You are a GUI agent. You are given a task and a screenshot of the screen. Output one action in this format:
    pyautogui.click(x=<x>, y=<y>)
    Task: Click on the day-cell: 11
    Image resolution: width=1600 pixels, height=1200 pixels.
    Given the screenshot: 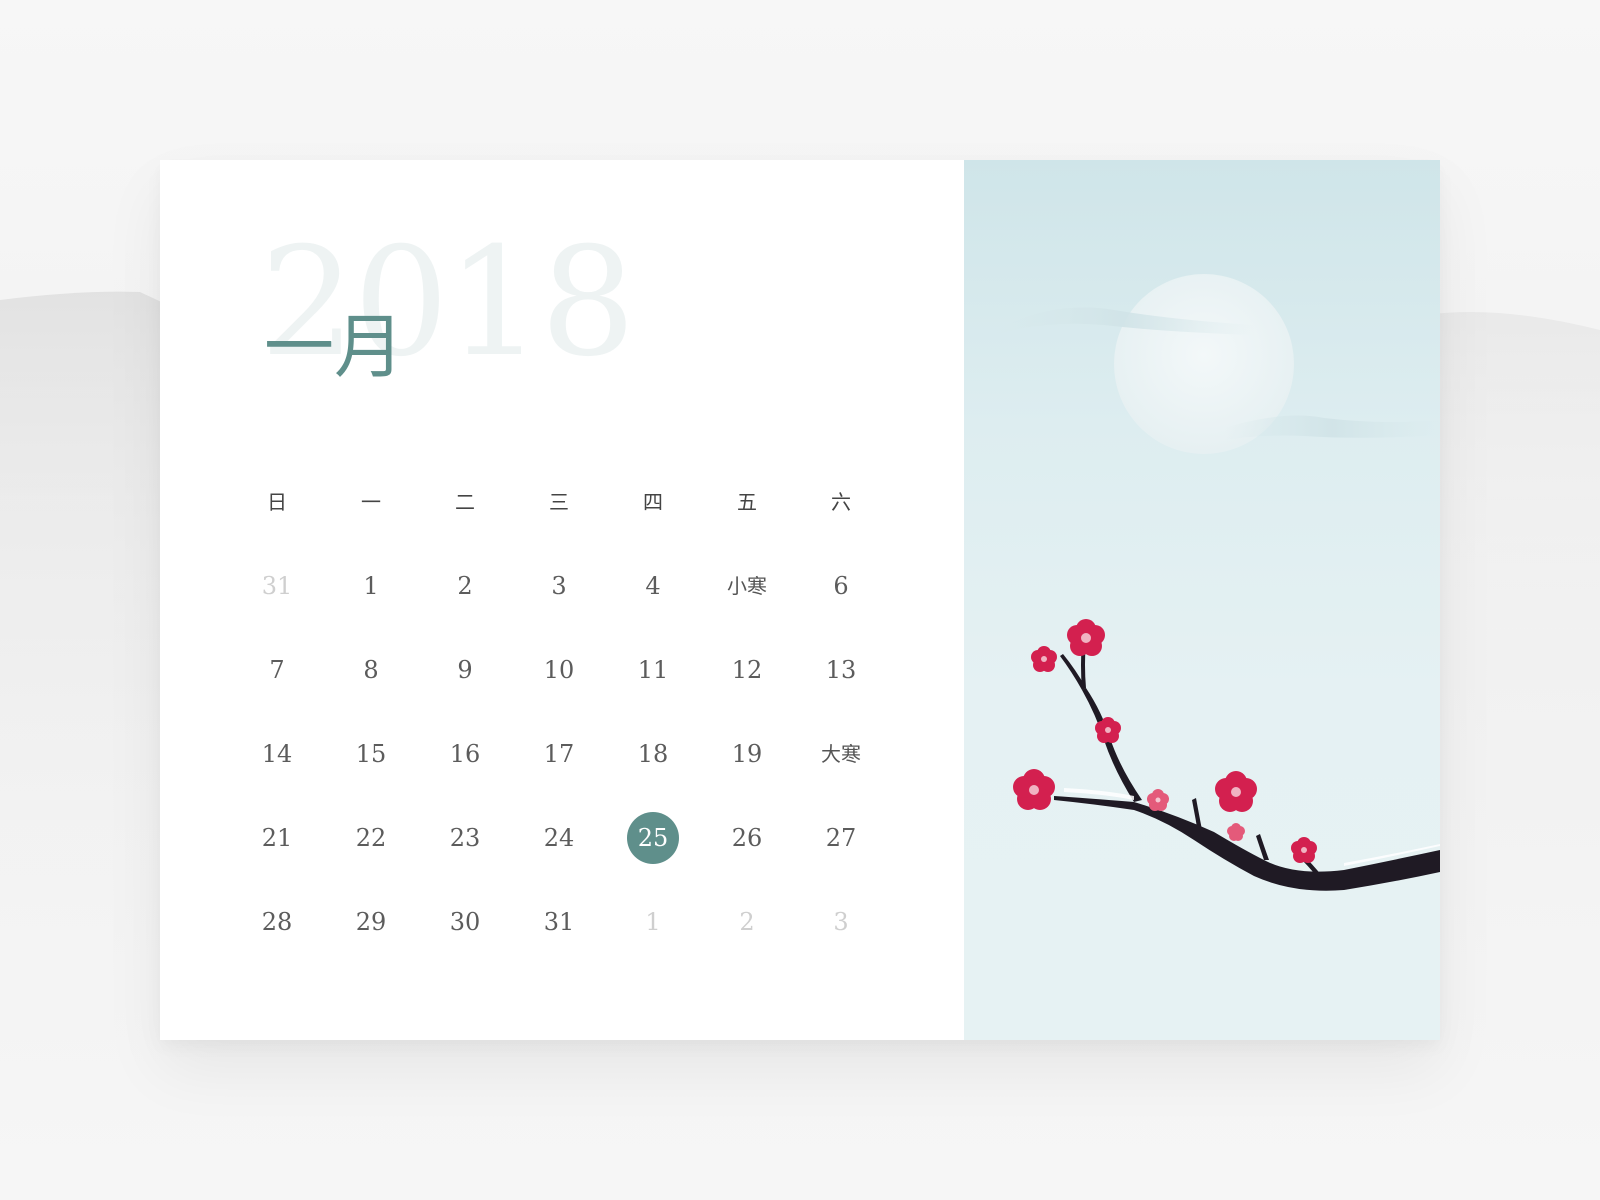 What is the action you would take?
    pyautogui.click(x=653, y=670)
    